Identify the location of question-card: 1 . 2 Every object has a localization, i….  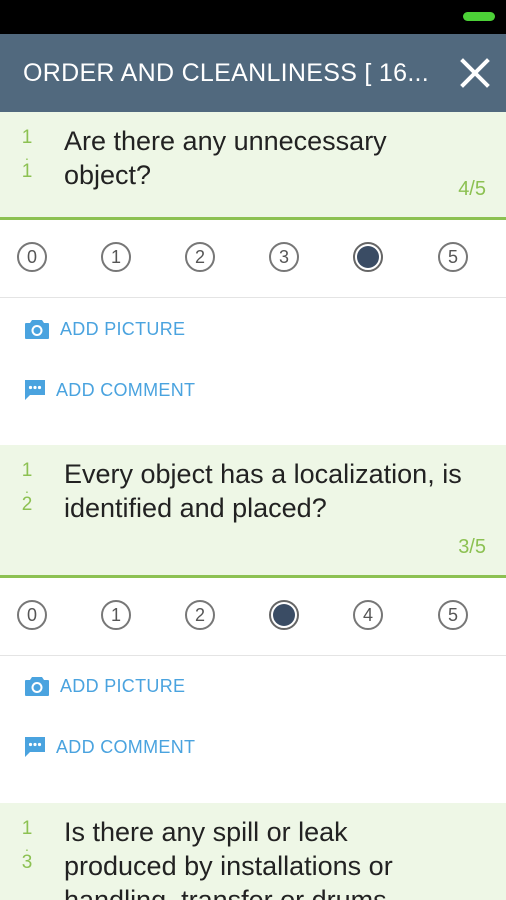
(253, 511).